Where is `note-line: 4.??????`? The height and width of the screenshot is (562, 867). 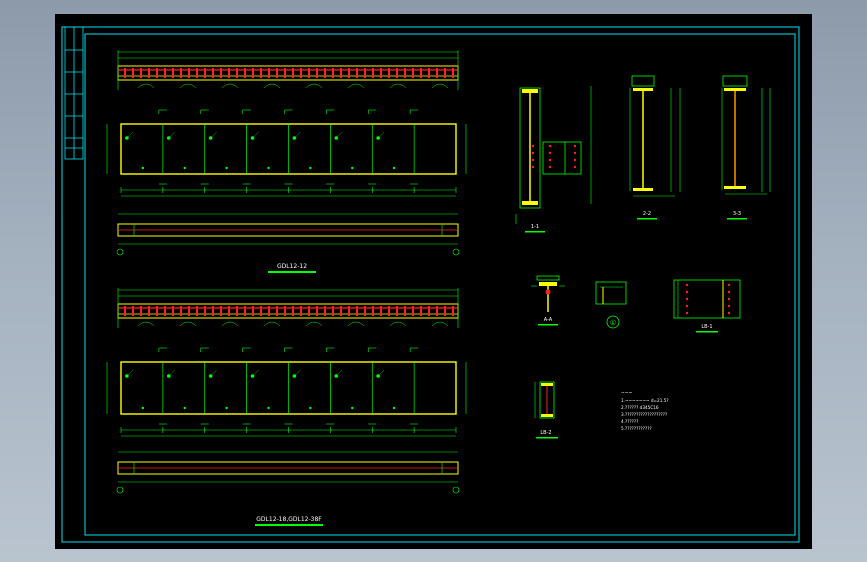 note-line: 4.?????? is located at coordinates (629, 421).